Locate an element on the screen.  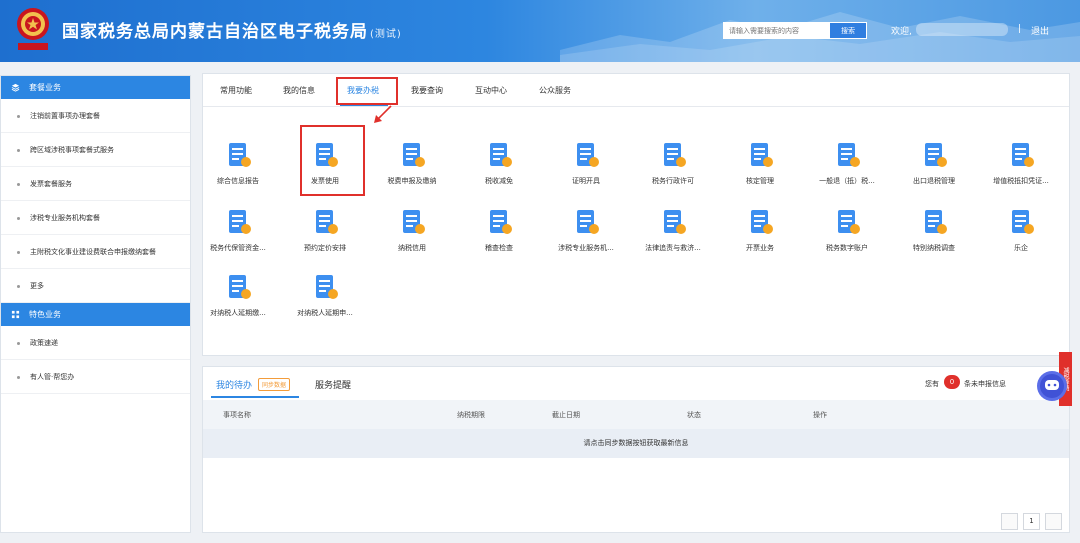
tab-service-reminder: 服务提醒 is located at coordinates (333, 384).